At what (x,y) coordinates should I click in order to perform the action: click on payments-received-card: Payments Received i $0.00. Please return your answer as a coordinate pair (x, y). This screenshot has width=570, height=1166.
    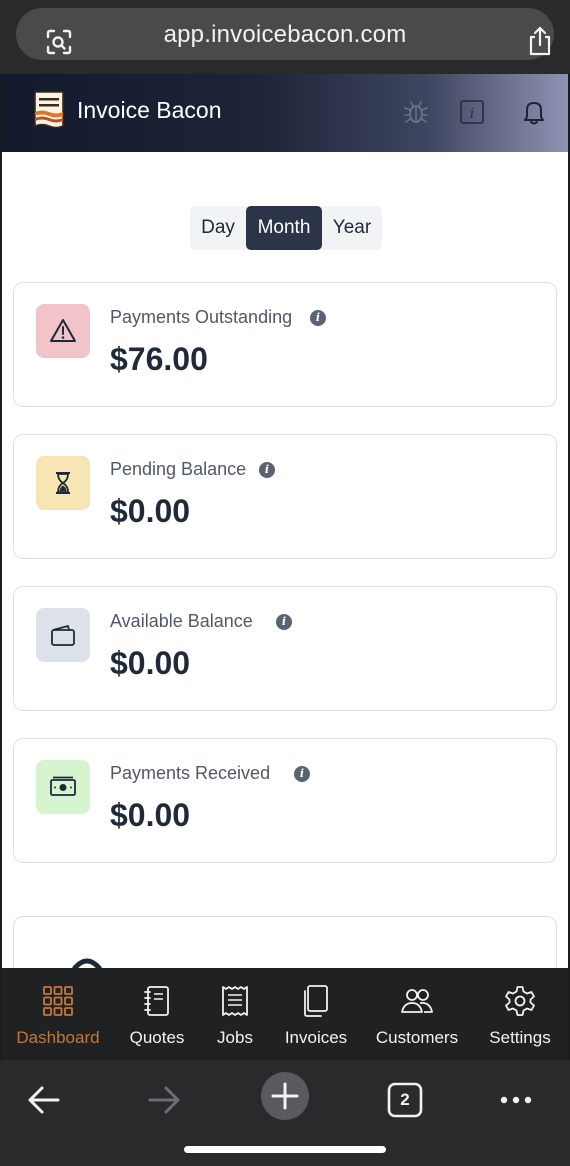
    Looking at the image, I should click on (285, 800).